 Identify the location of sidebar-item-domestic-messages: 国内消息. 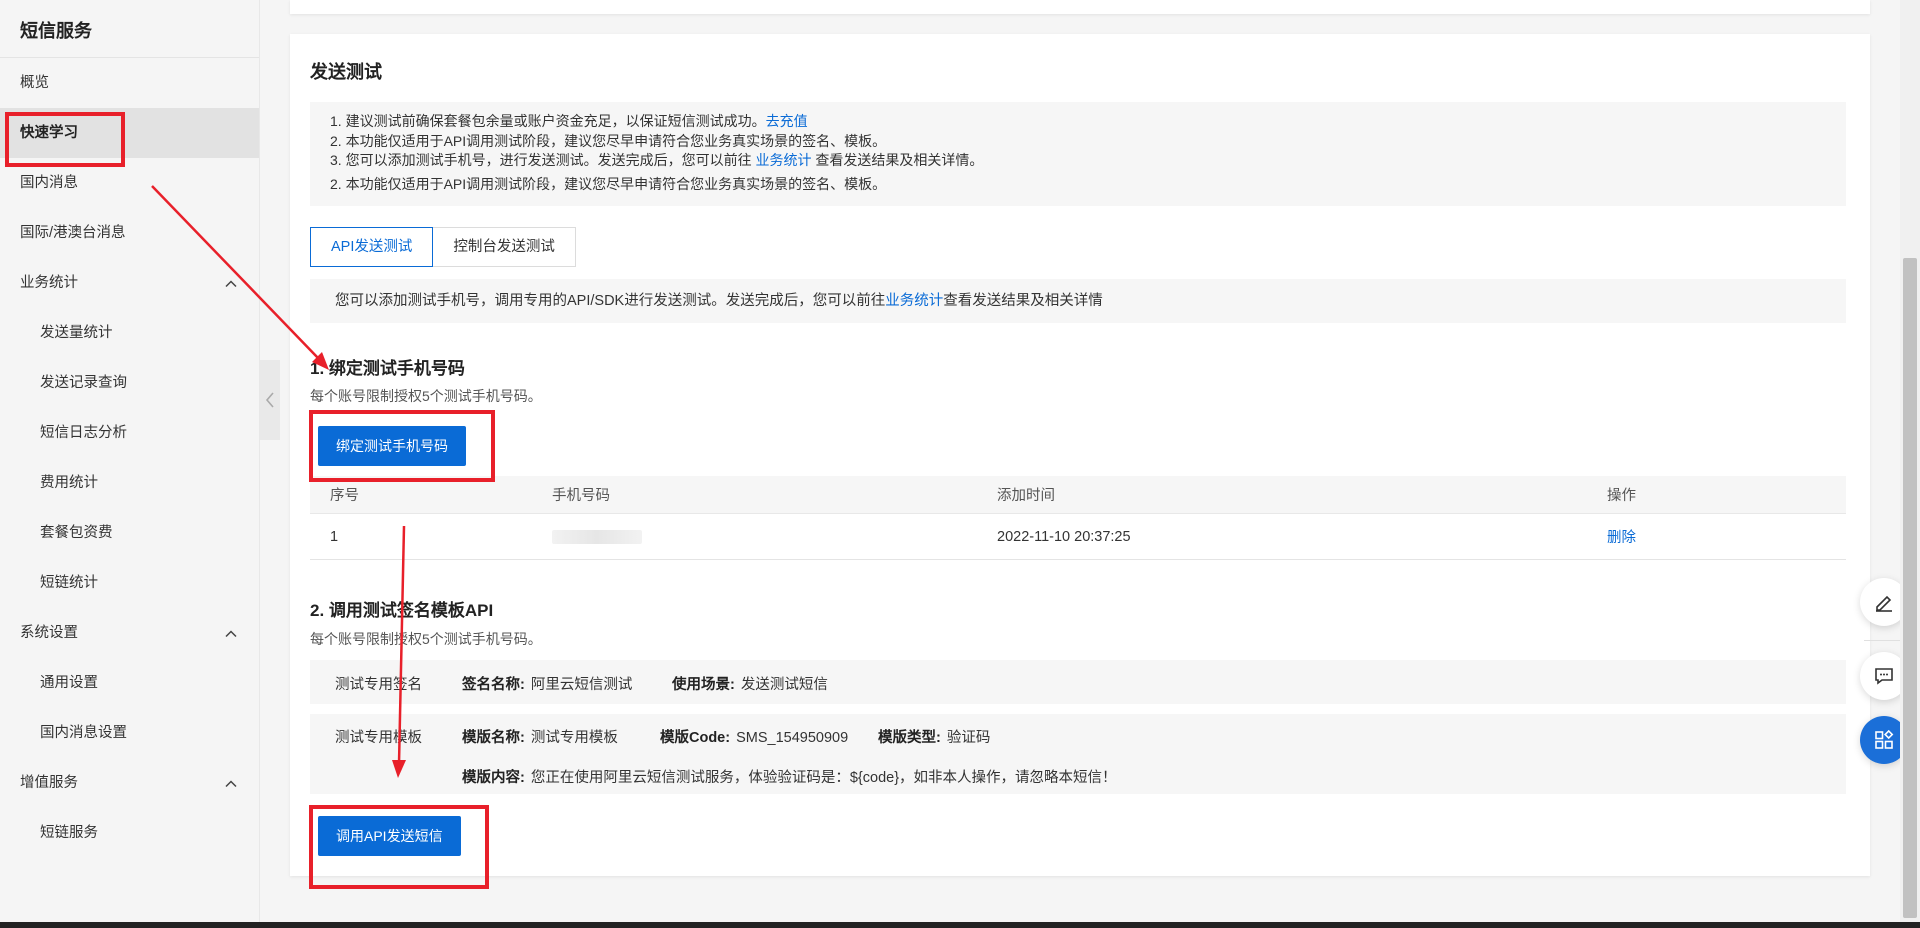
(129, 183).